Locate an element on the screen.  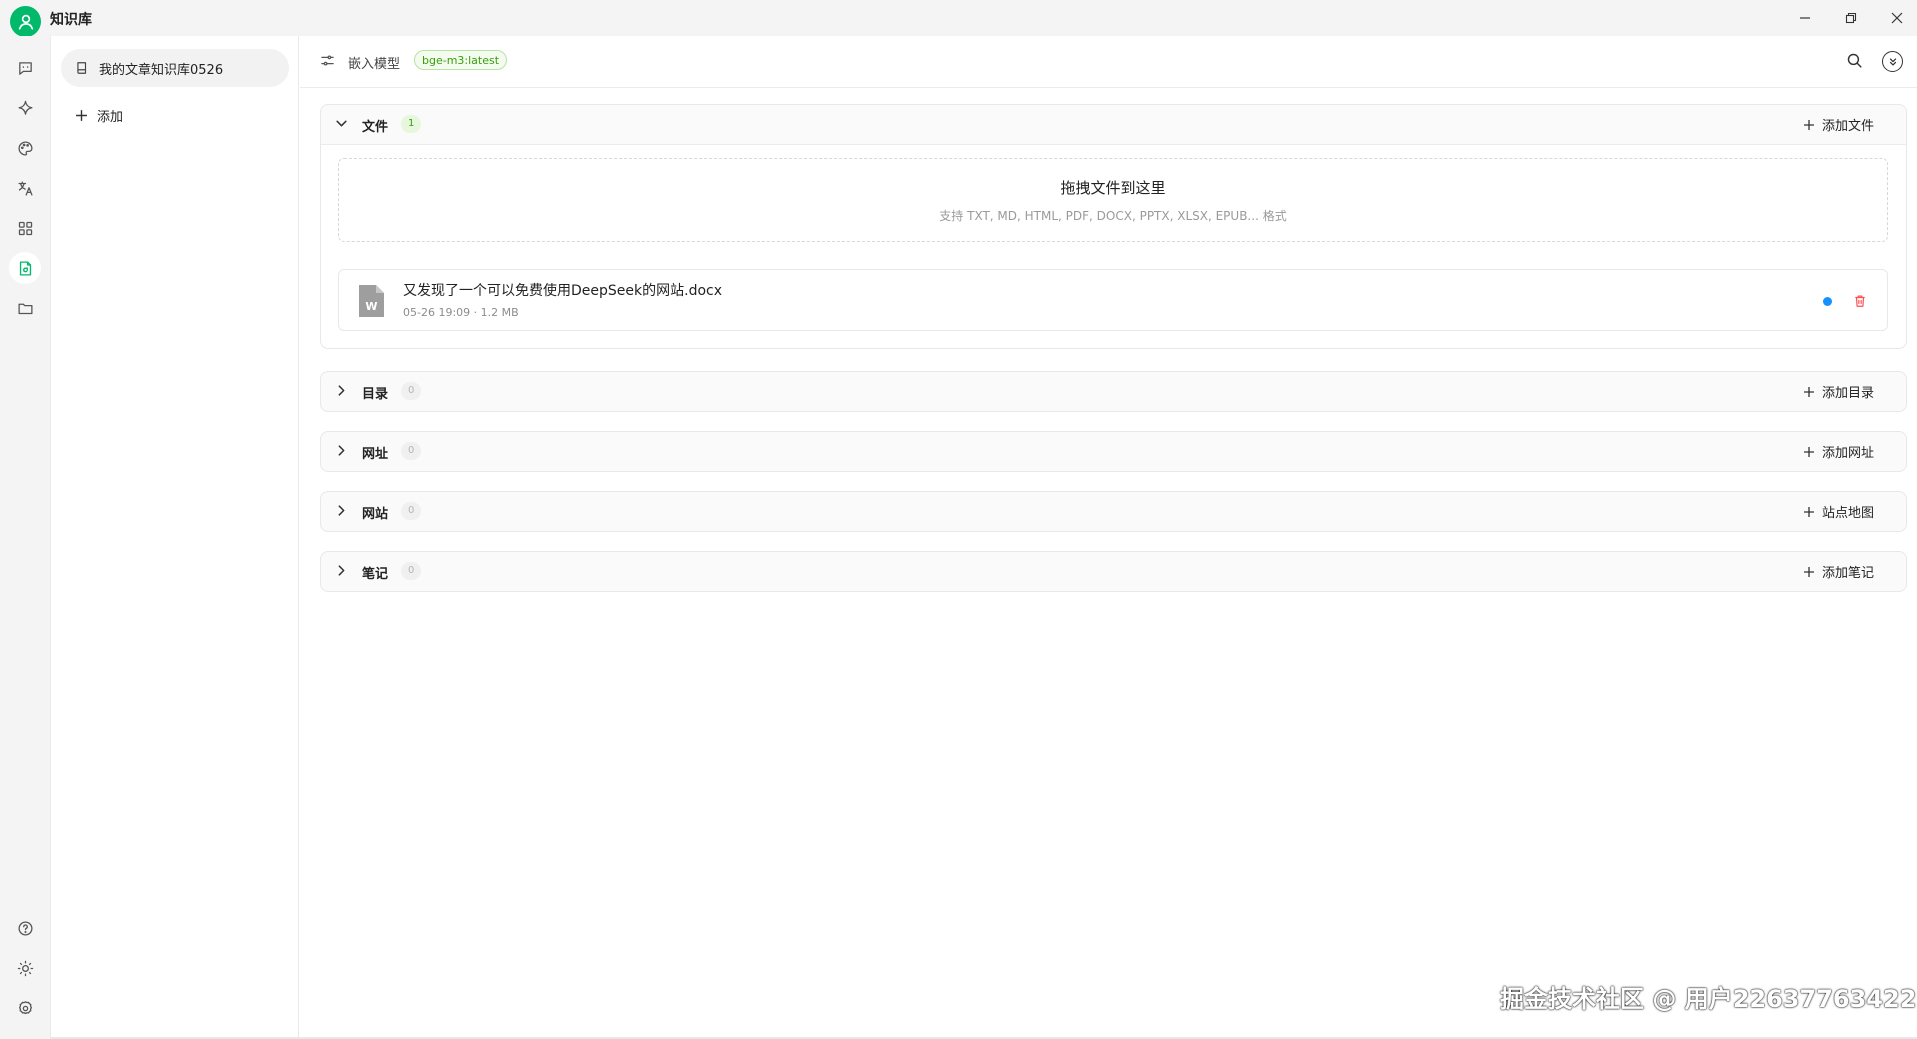
sparkle-icon is located at coordinates (25, 107).